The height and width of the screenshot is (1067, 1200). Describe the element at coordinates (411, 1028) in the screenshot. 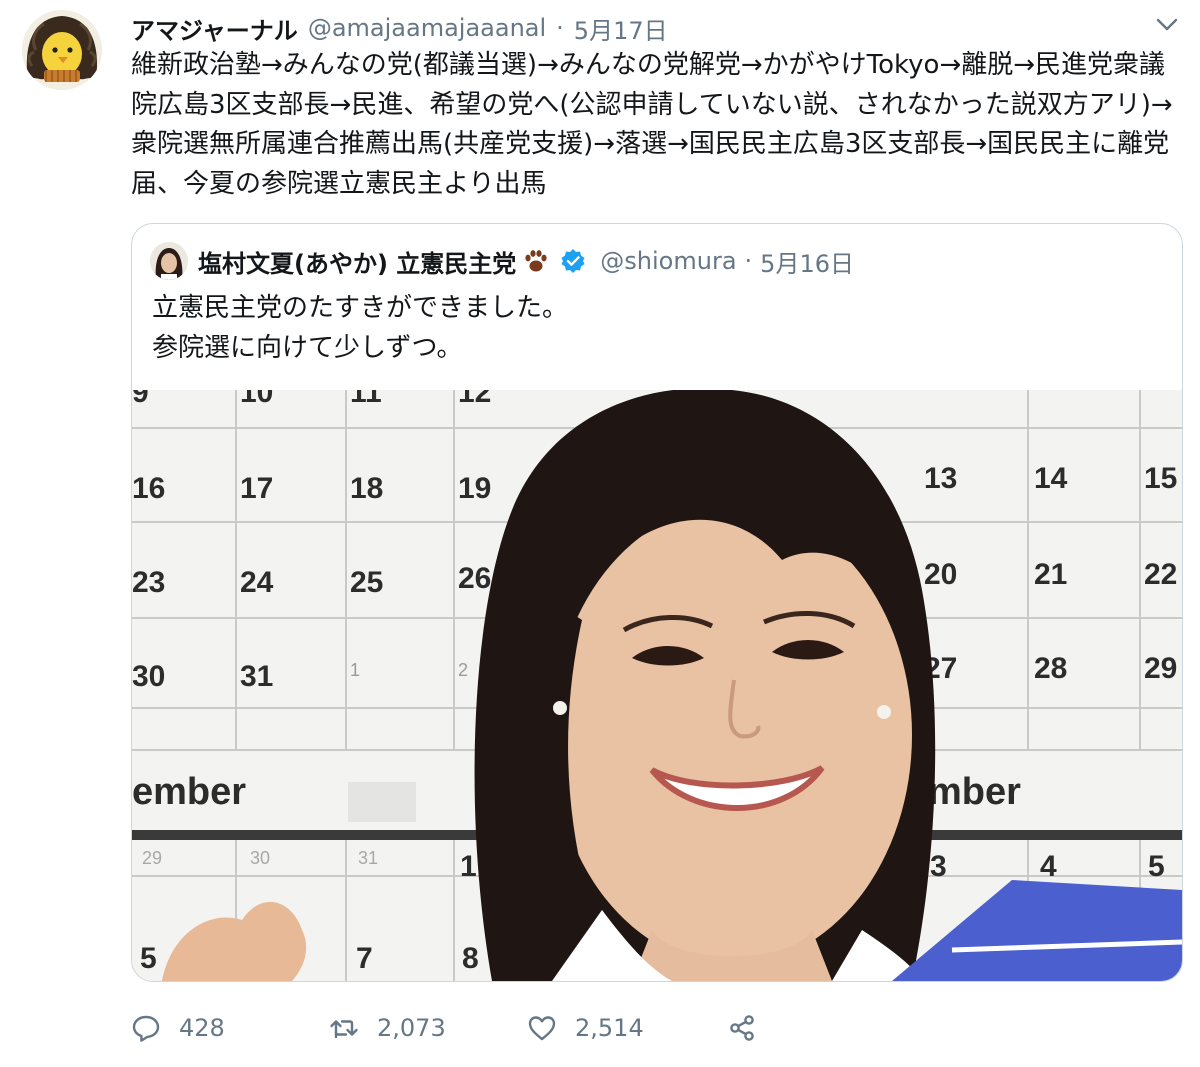

I see `retweet-count: 2,073` at that location.